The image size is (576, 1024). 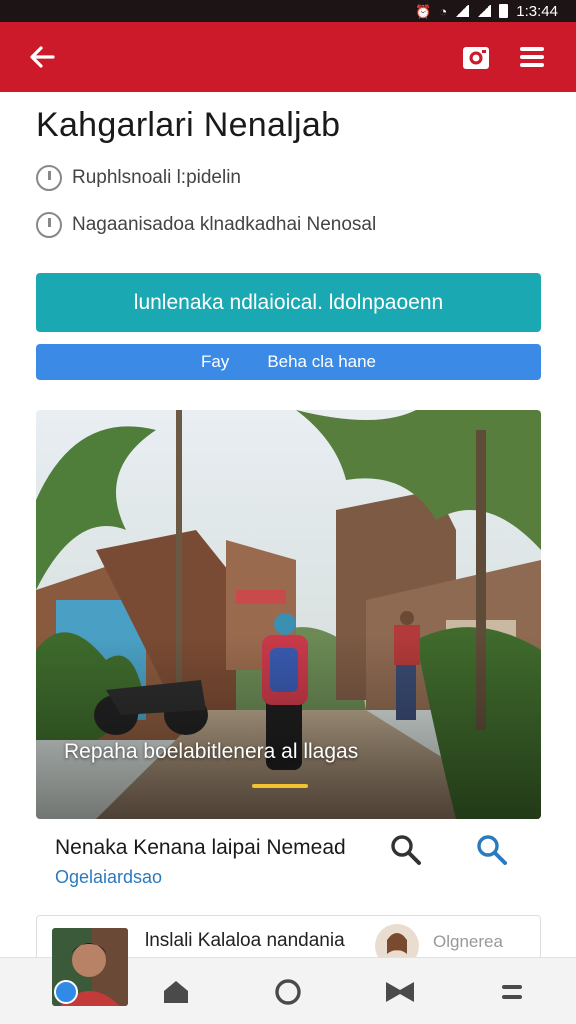 I want to click on search-button-dark, so click(x=406, y=850).